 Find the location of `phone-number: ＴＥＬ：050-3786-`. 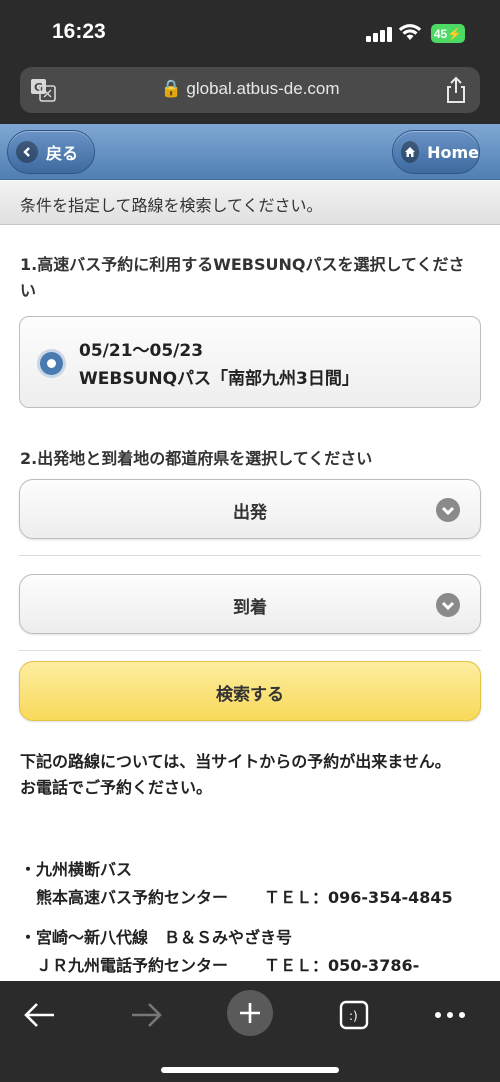

phone-number: ＴＥＬ：050-3786- is located at coordinates (341, 966).